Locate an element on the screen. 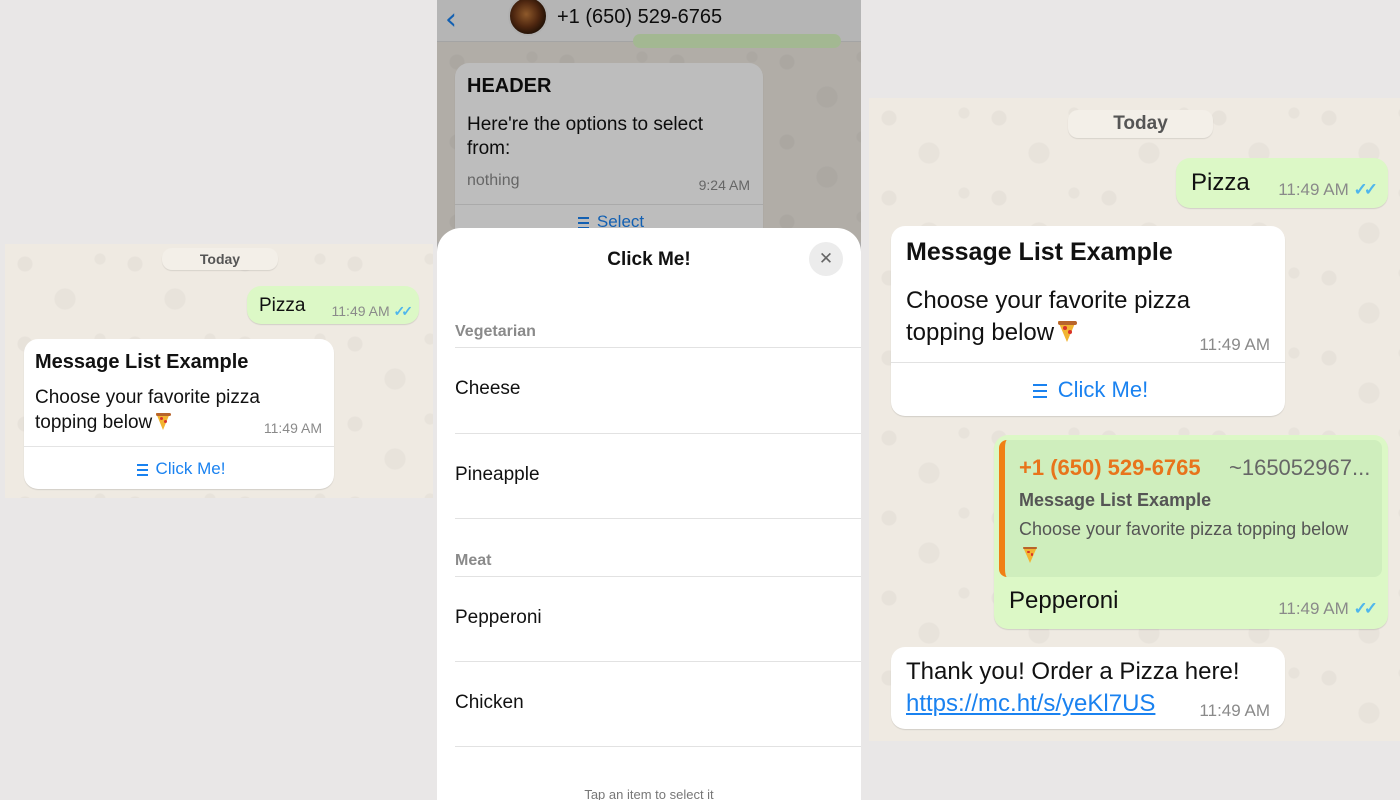  quote-sender: +1 (650) 529-6765 is located at coordinates (1110, 467).